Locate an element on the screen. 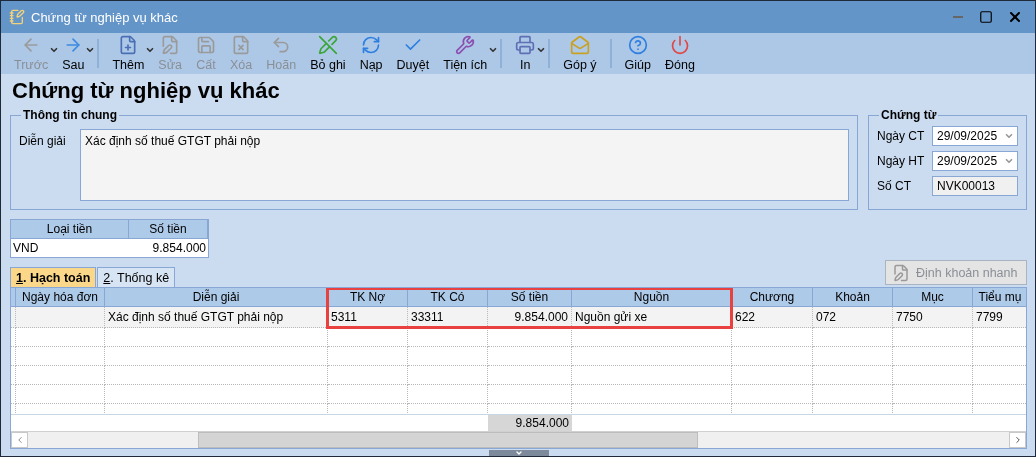 This screenshot has width=1036, height=457. field-label: Số CT is located at coordinates (894, 186).